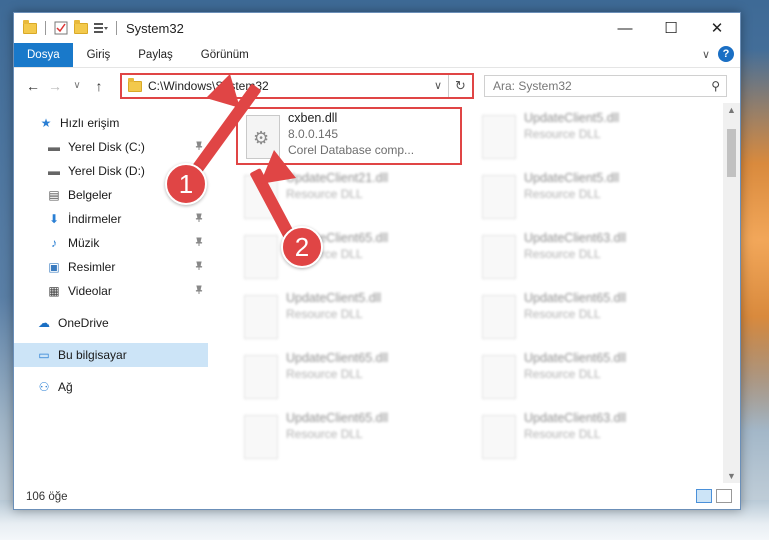  What do you see at coordinates (47, 497) in the screenshot?
I see `item-count: 106 öğe` at bounding box center [47, 497].